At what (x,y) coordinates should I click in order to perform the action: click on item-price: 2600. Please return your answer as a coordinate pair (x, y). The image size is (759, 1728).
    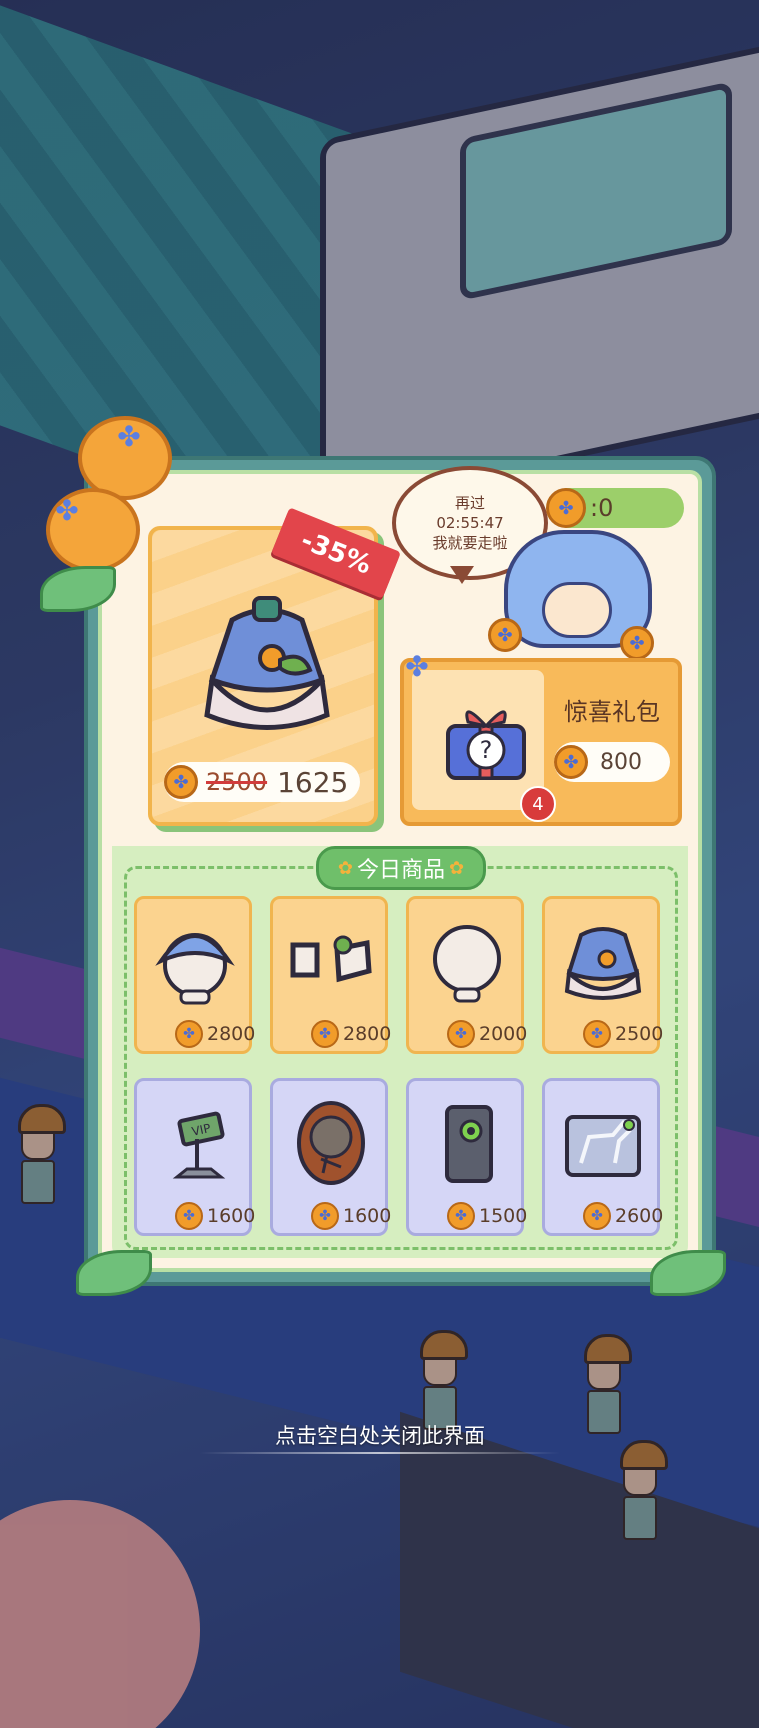
    Looking at the image, I should click on (639, 1216).